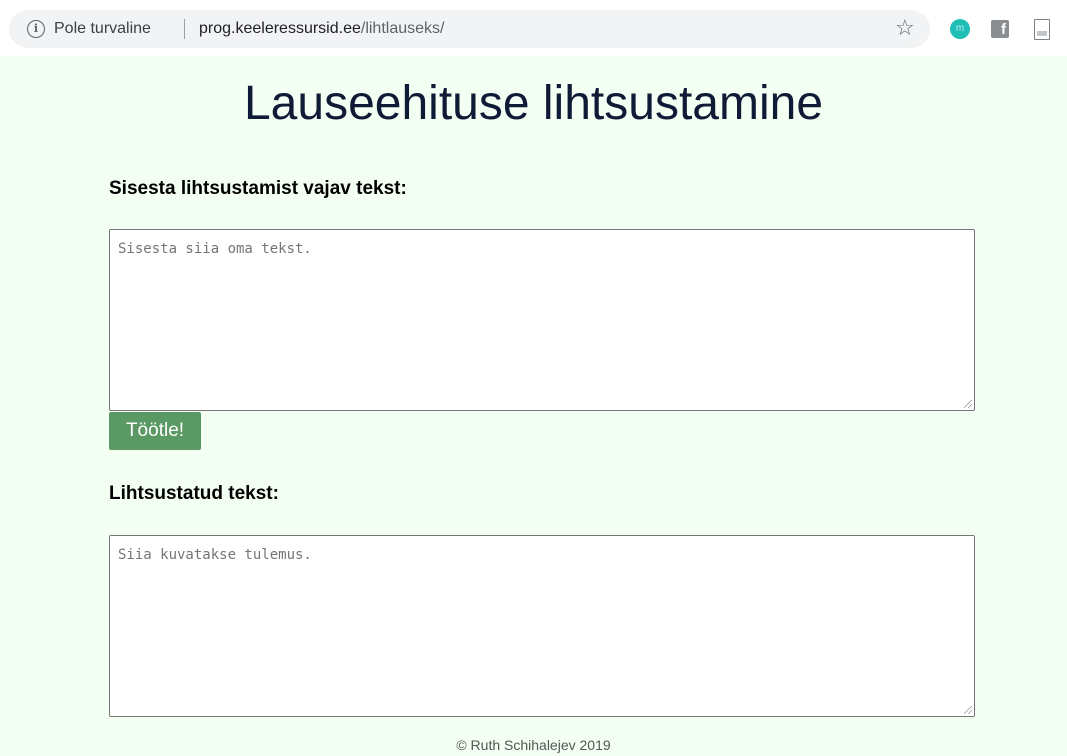  I want to click on process-button: Töötle!, so click(155, 431).